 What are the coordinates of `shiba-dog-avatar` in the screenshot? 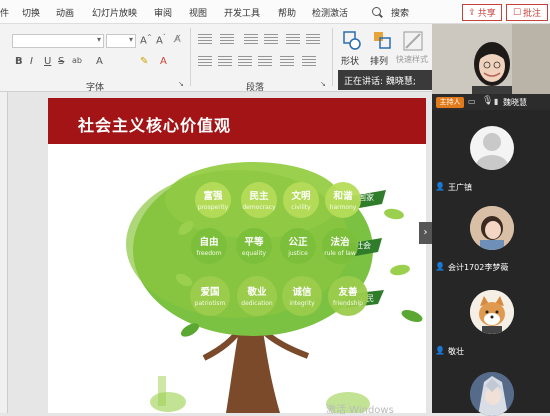 It's located at (492, 312).